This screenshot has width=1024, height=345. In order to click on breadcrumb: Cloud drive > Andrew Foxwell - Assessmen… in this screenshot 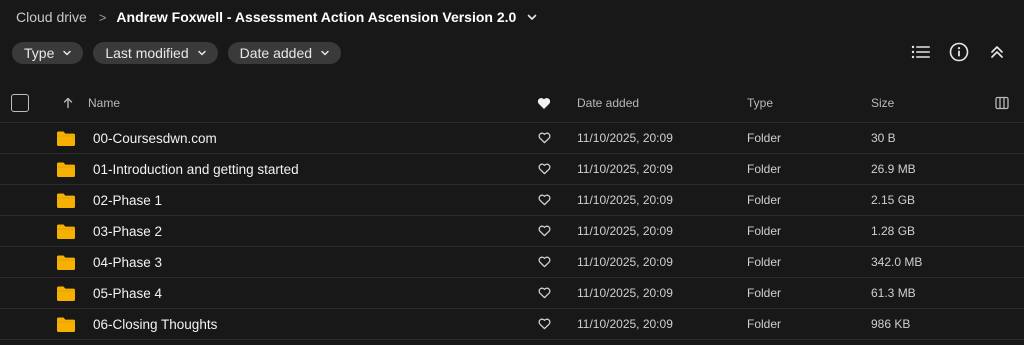, I will do `click(277, 17)`.